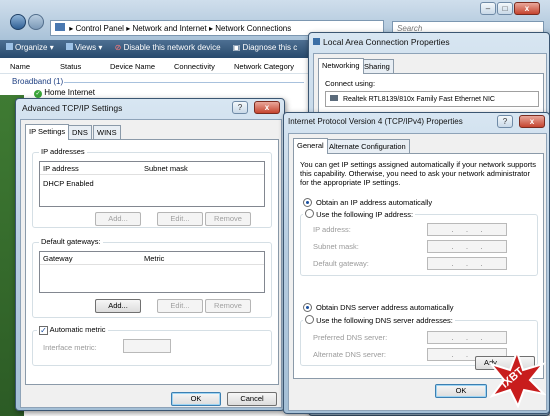  What do you see at coordinates (336, 246) in the screenshot?
I see `subnet-mask-label: Subnet mask:` at bounding box center [336, 246].